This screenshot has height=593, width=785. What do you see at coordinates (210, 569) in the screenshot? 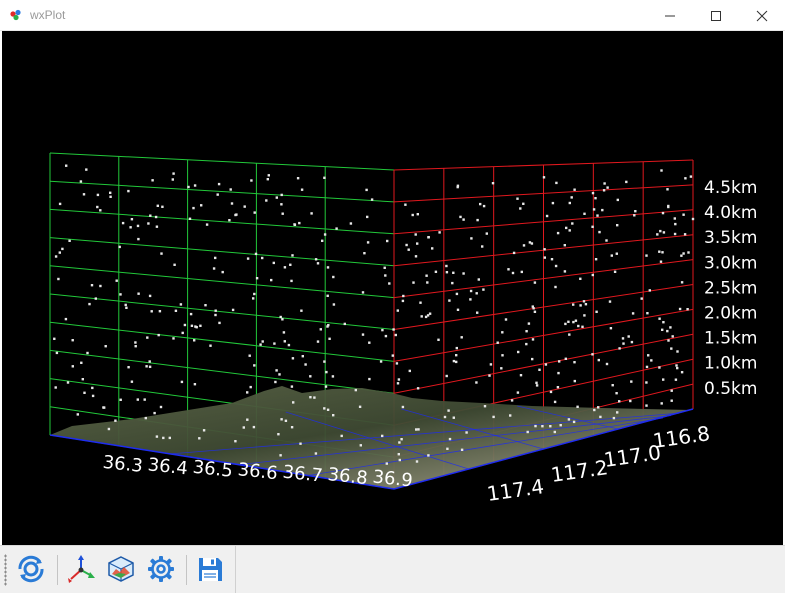
I see `save-button` at bounding box center [210, 569].